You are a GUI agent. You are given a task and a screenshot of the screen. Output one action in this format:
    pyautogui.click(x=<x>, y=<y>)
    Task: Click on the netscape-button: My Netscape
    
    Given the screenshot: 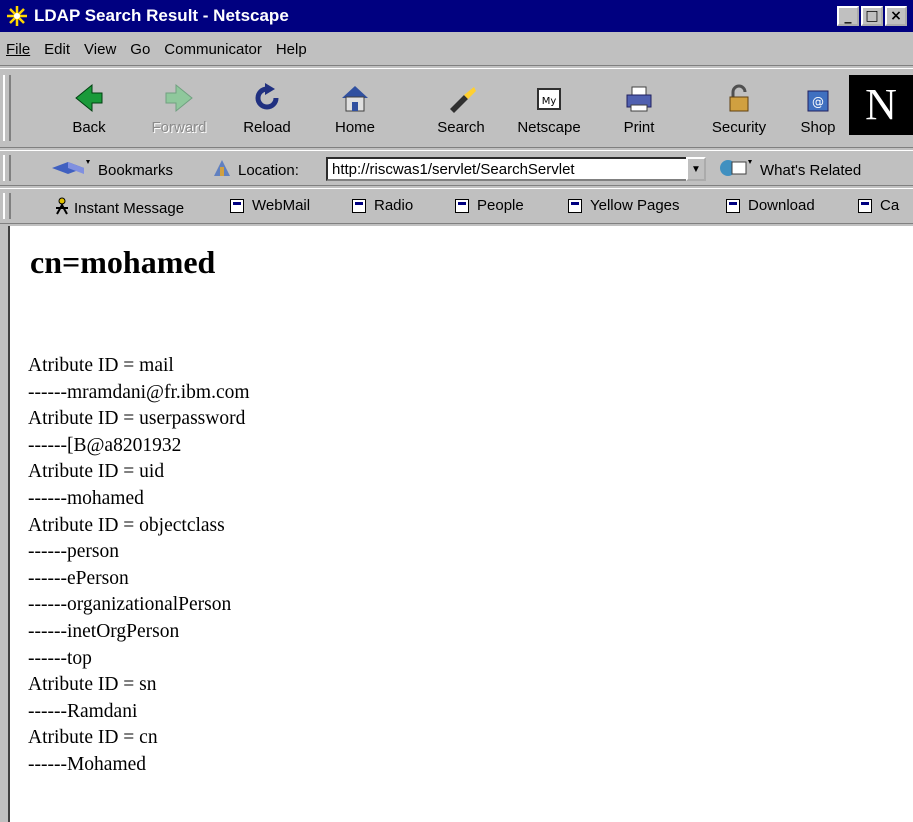 What is the action you would take?
    pyautogui.click(x=549, y=106)
    